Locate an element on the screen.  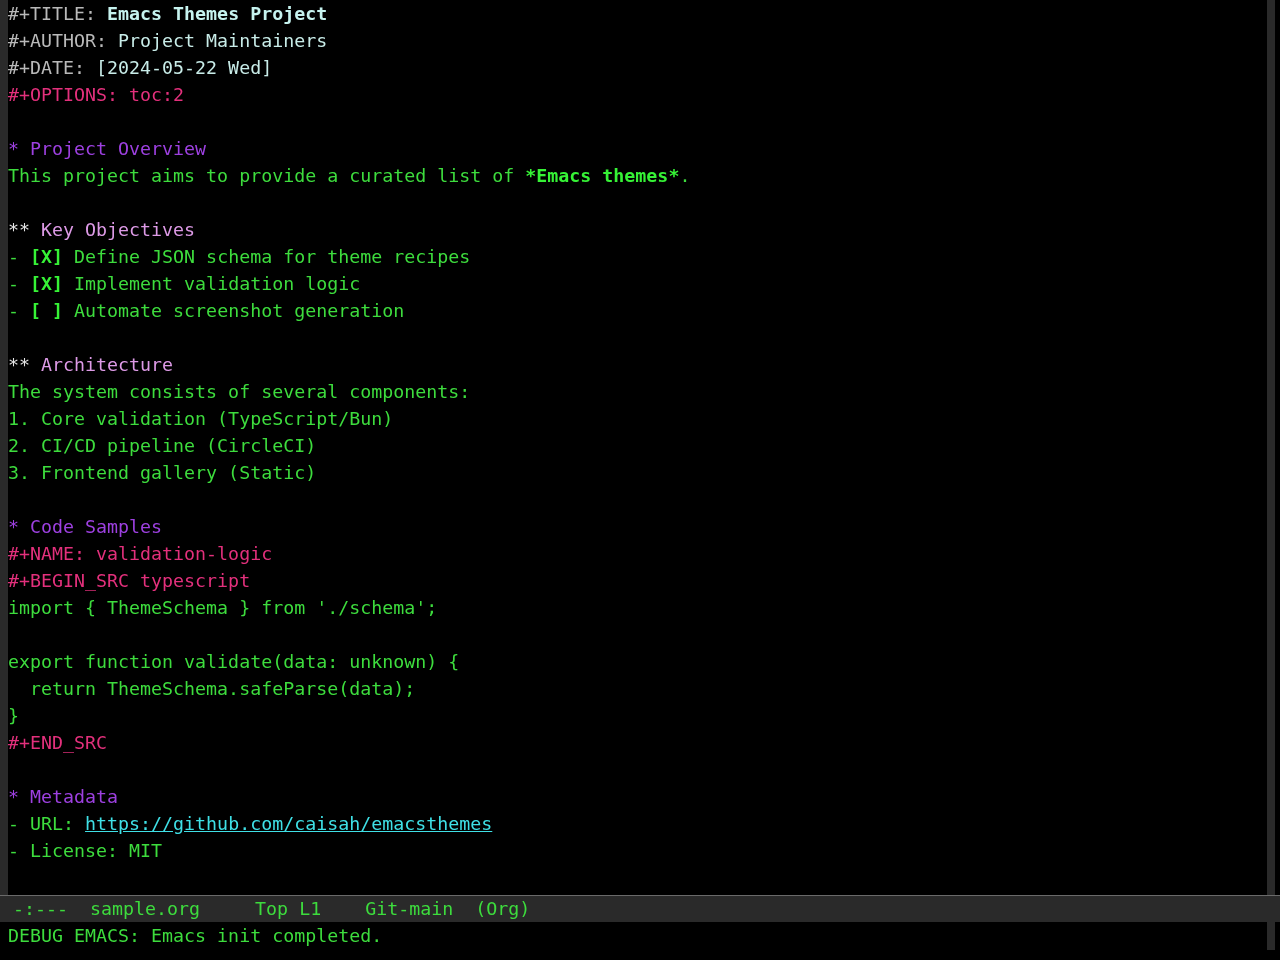
text-line: 1. Core validation (TypeScript/Bun) is located at coordinates (201, 418).